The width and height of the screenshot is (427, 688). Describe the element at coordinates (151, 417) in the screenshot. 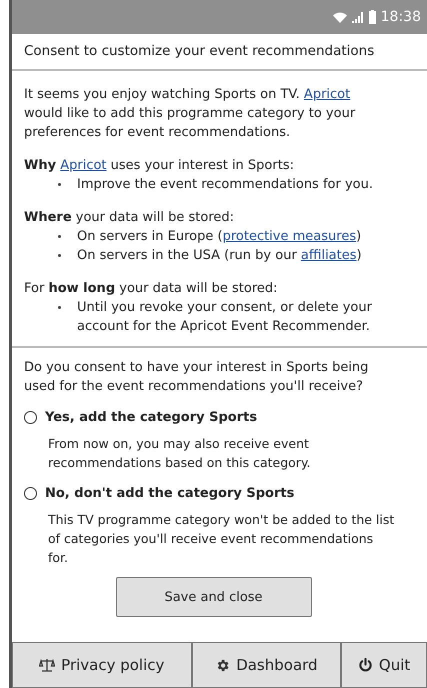

I see `option-label: Yes, add the category Sports` at that location.